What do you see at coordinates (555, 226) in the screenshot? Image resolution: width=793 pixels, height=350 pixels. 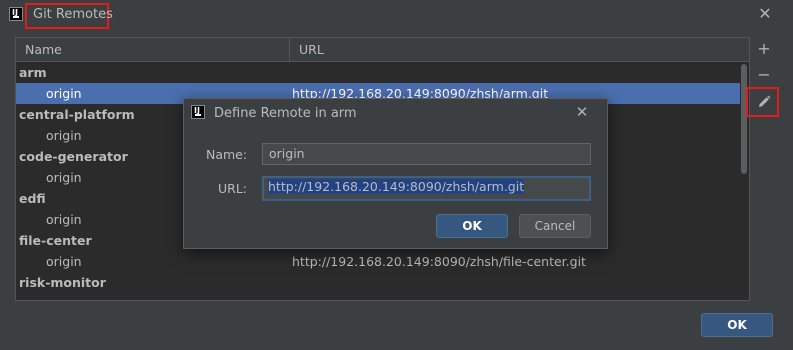 I see `dialog-cancel-button: Cancel` at bounding box center [555, 226].